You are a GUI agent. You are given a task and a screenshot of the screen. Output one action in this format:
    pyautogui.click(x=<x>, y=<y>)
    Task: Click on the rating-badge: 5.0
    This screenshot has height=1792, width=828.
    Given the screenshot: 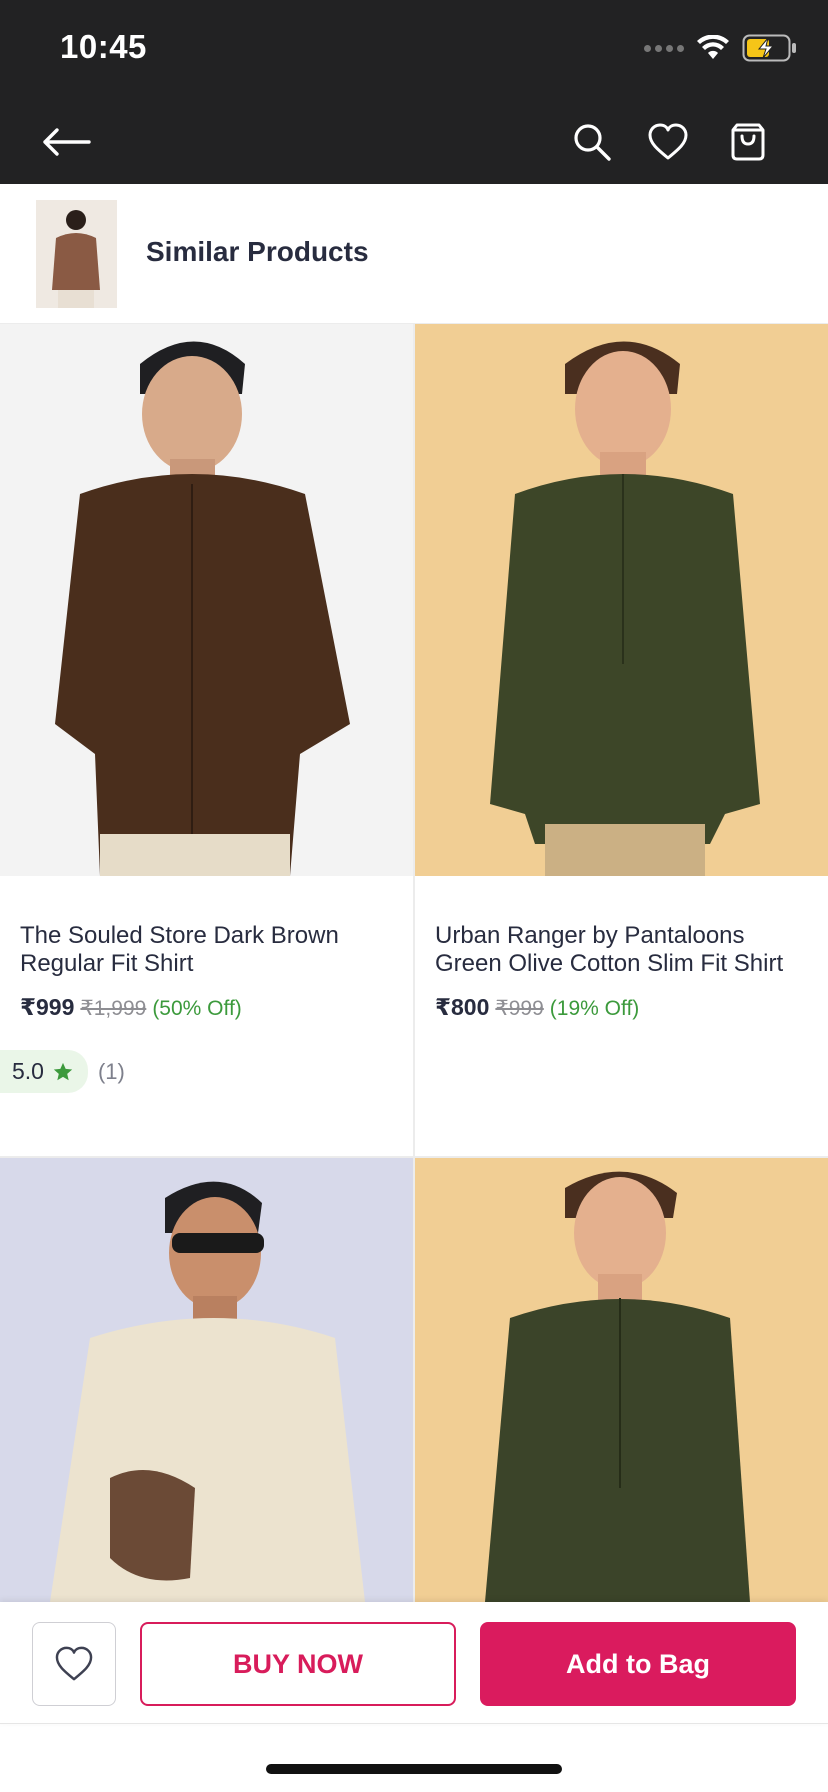 What is the action you would take?
    pyautogui.click(x=44, y=1071)
    